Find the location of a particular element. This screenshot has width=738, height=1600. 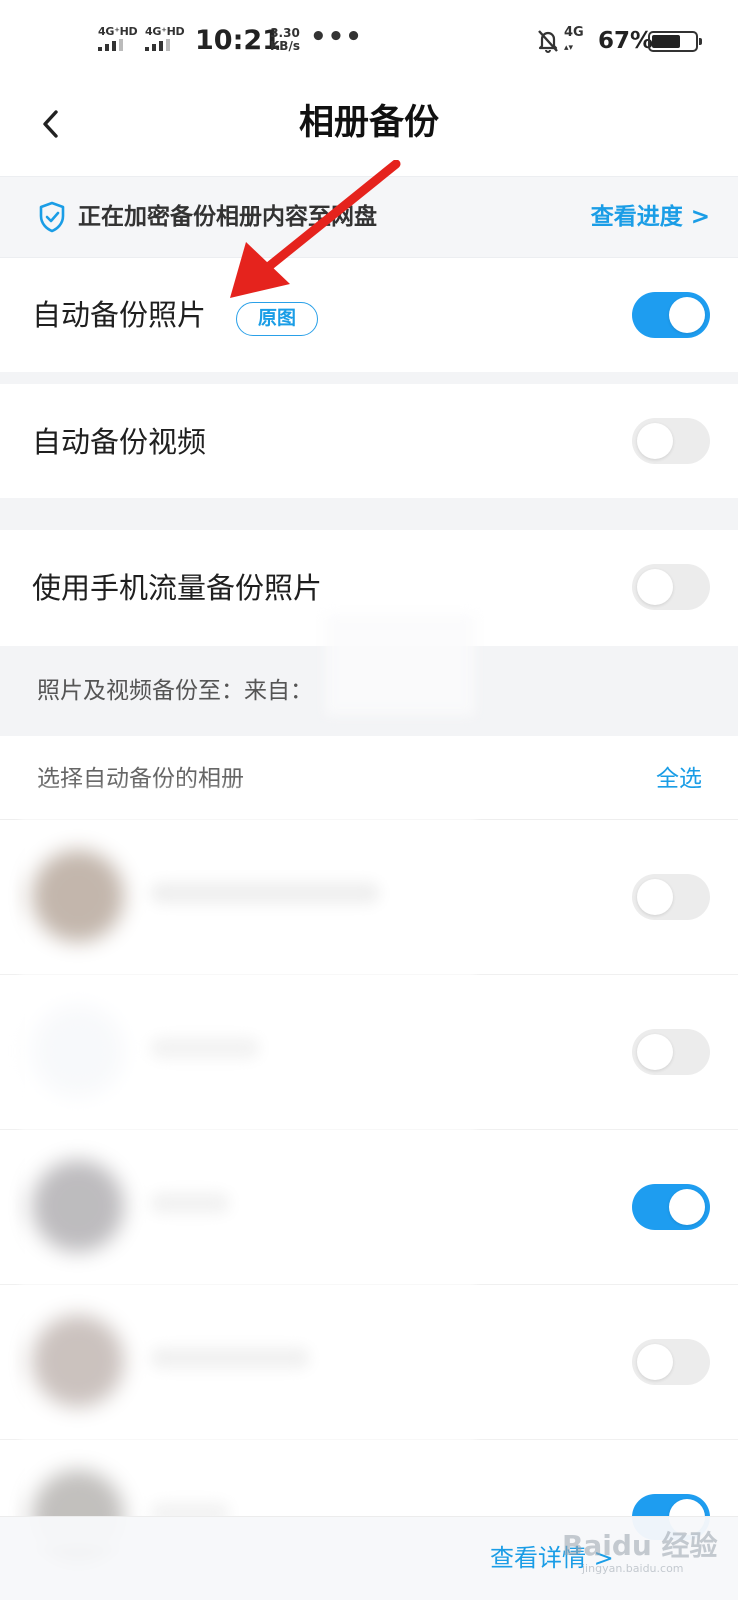

mobile-data-indicator: 4G ▴▾ is located at coordinates (574, 40).